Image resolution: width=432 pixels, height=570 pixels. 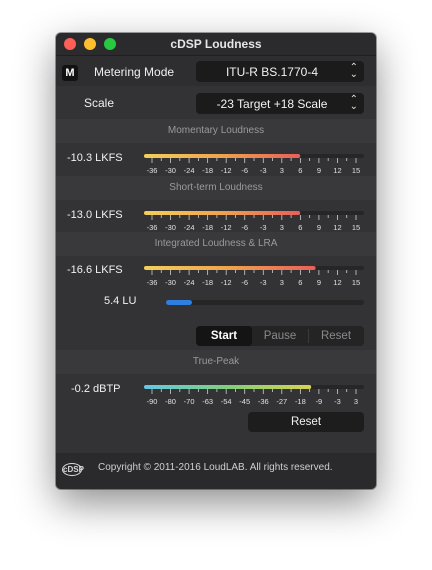 What do you see at coordinates (254, 276) in the screenshot?
I see `integrated-meter: -36 -30 -24 -18 -12 -6 -3 3 6 9 12 15` at bounding box center [254, 276].